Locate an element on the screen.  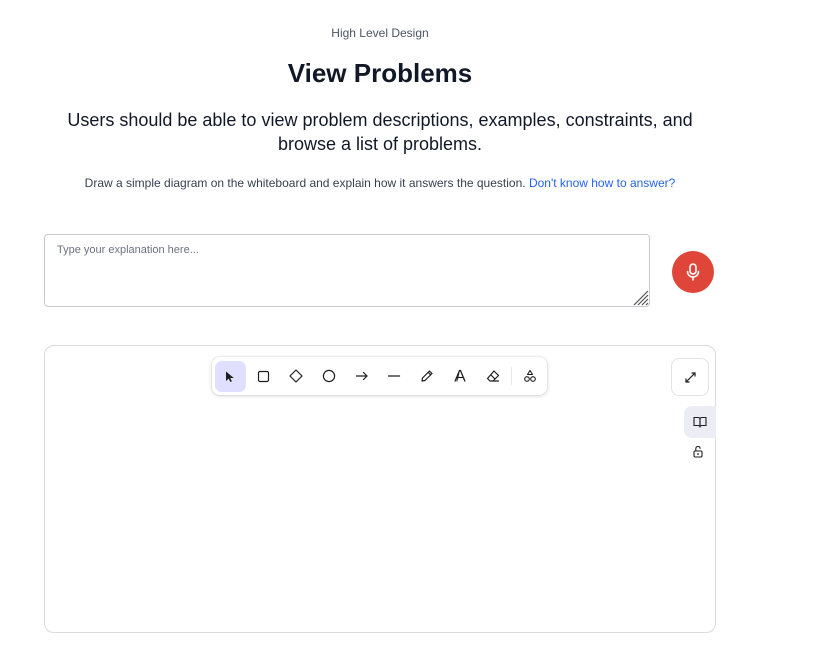
circle-icon is located at coordinates (328, 376).